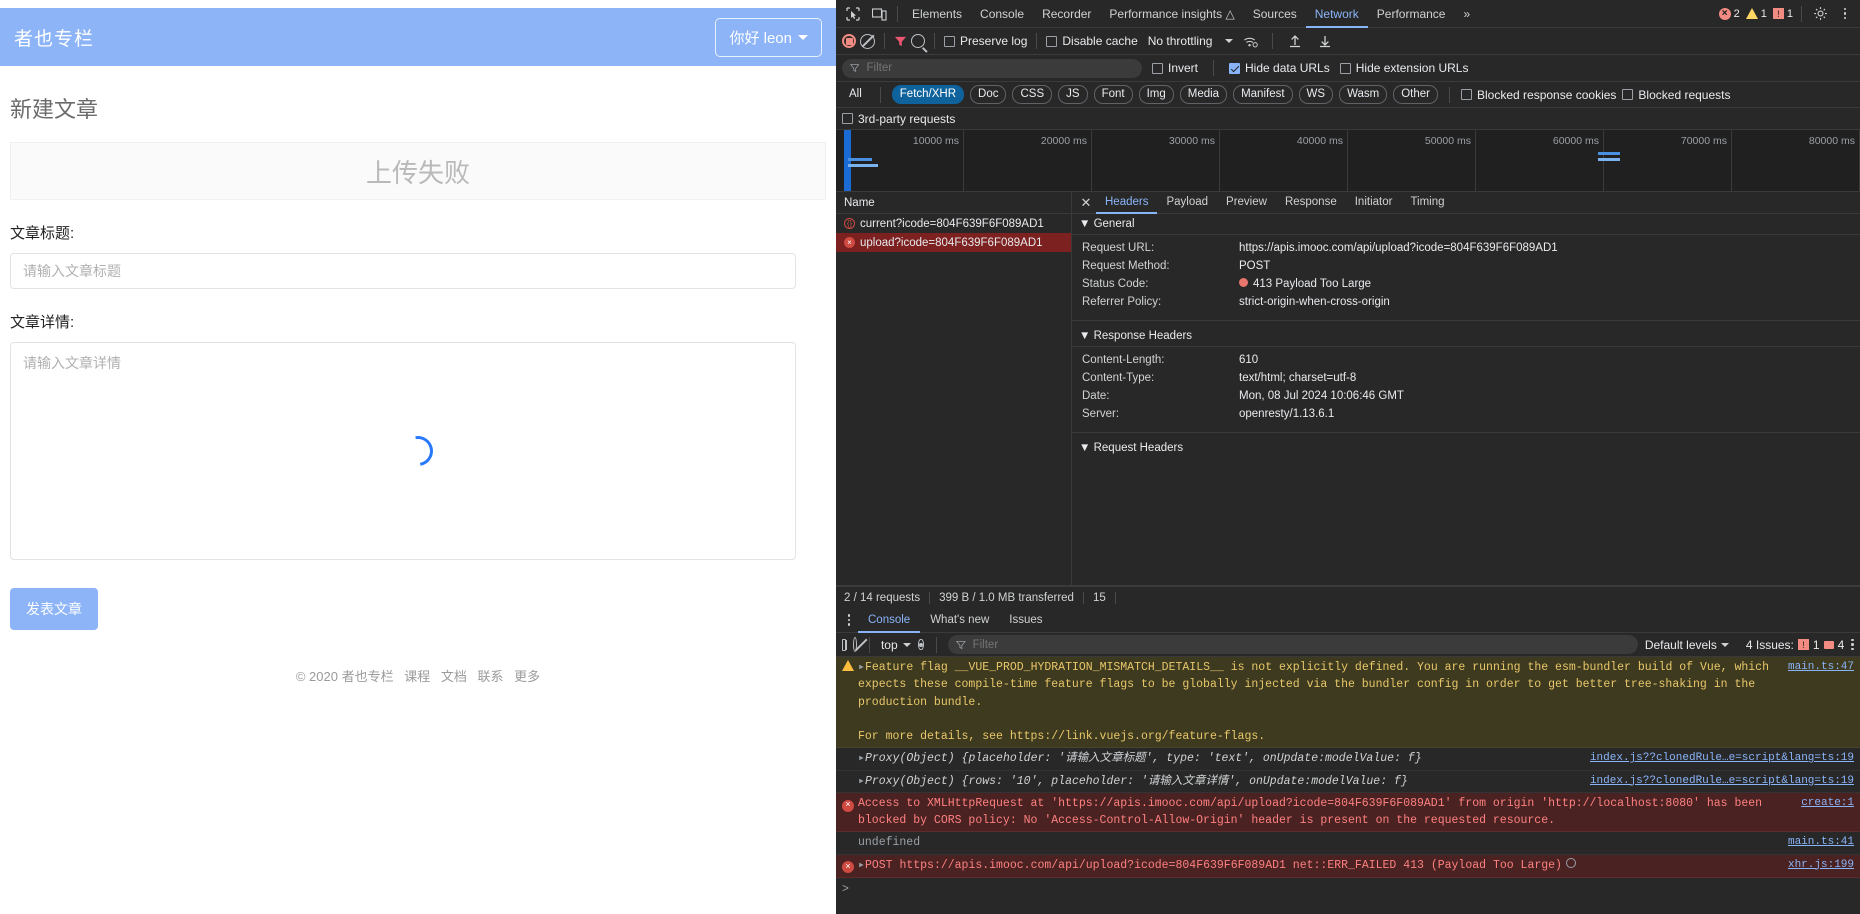 The image size is (1860, 914). Describe the element at coordinates (985, 41) in the screenshot. I see `preserve-log-toggle: Preserve log` at that location.